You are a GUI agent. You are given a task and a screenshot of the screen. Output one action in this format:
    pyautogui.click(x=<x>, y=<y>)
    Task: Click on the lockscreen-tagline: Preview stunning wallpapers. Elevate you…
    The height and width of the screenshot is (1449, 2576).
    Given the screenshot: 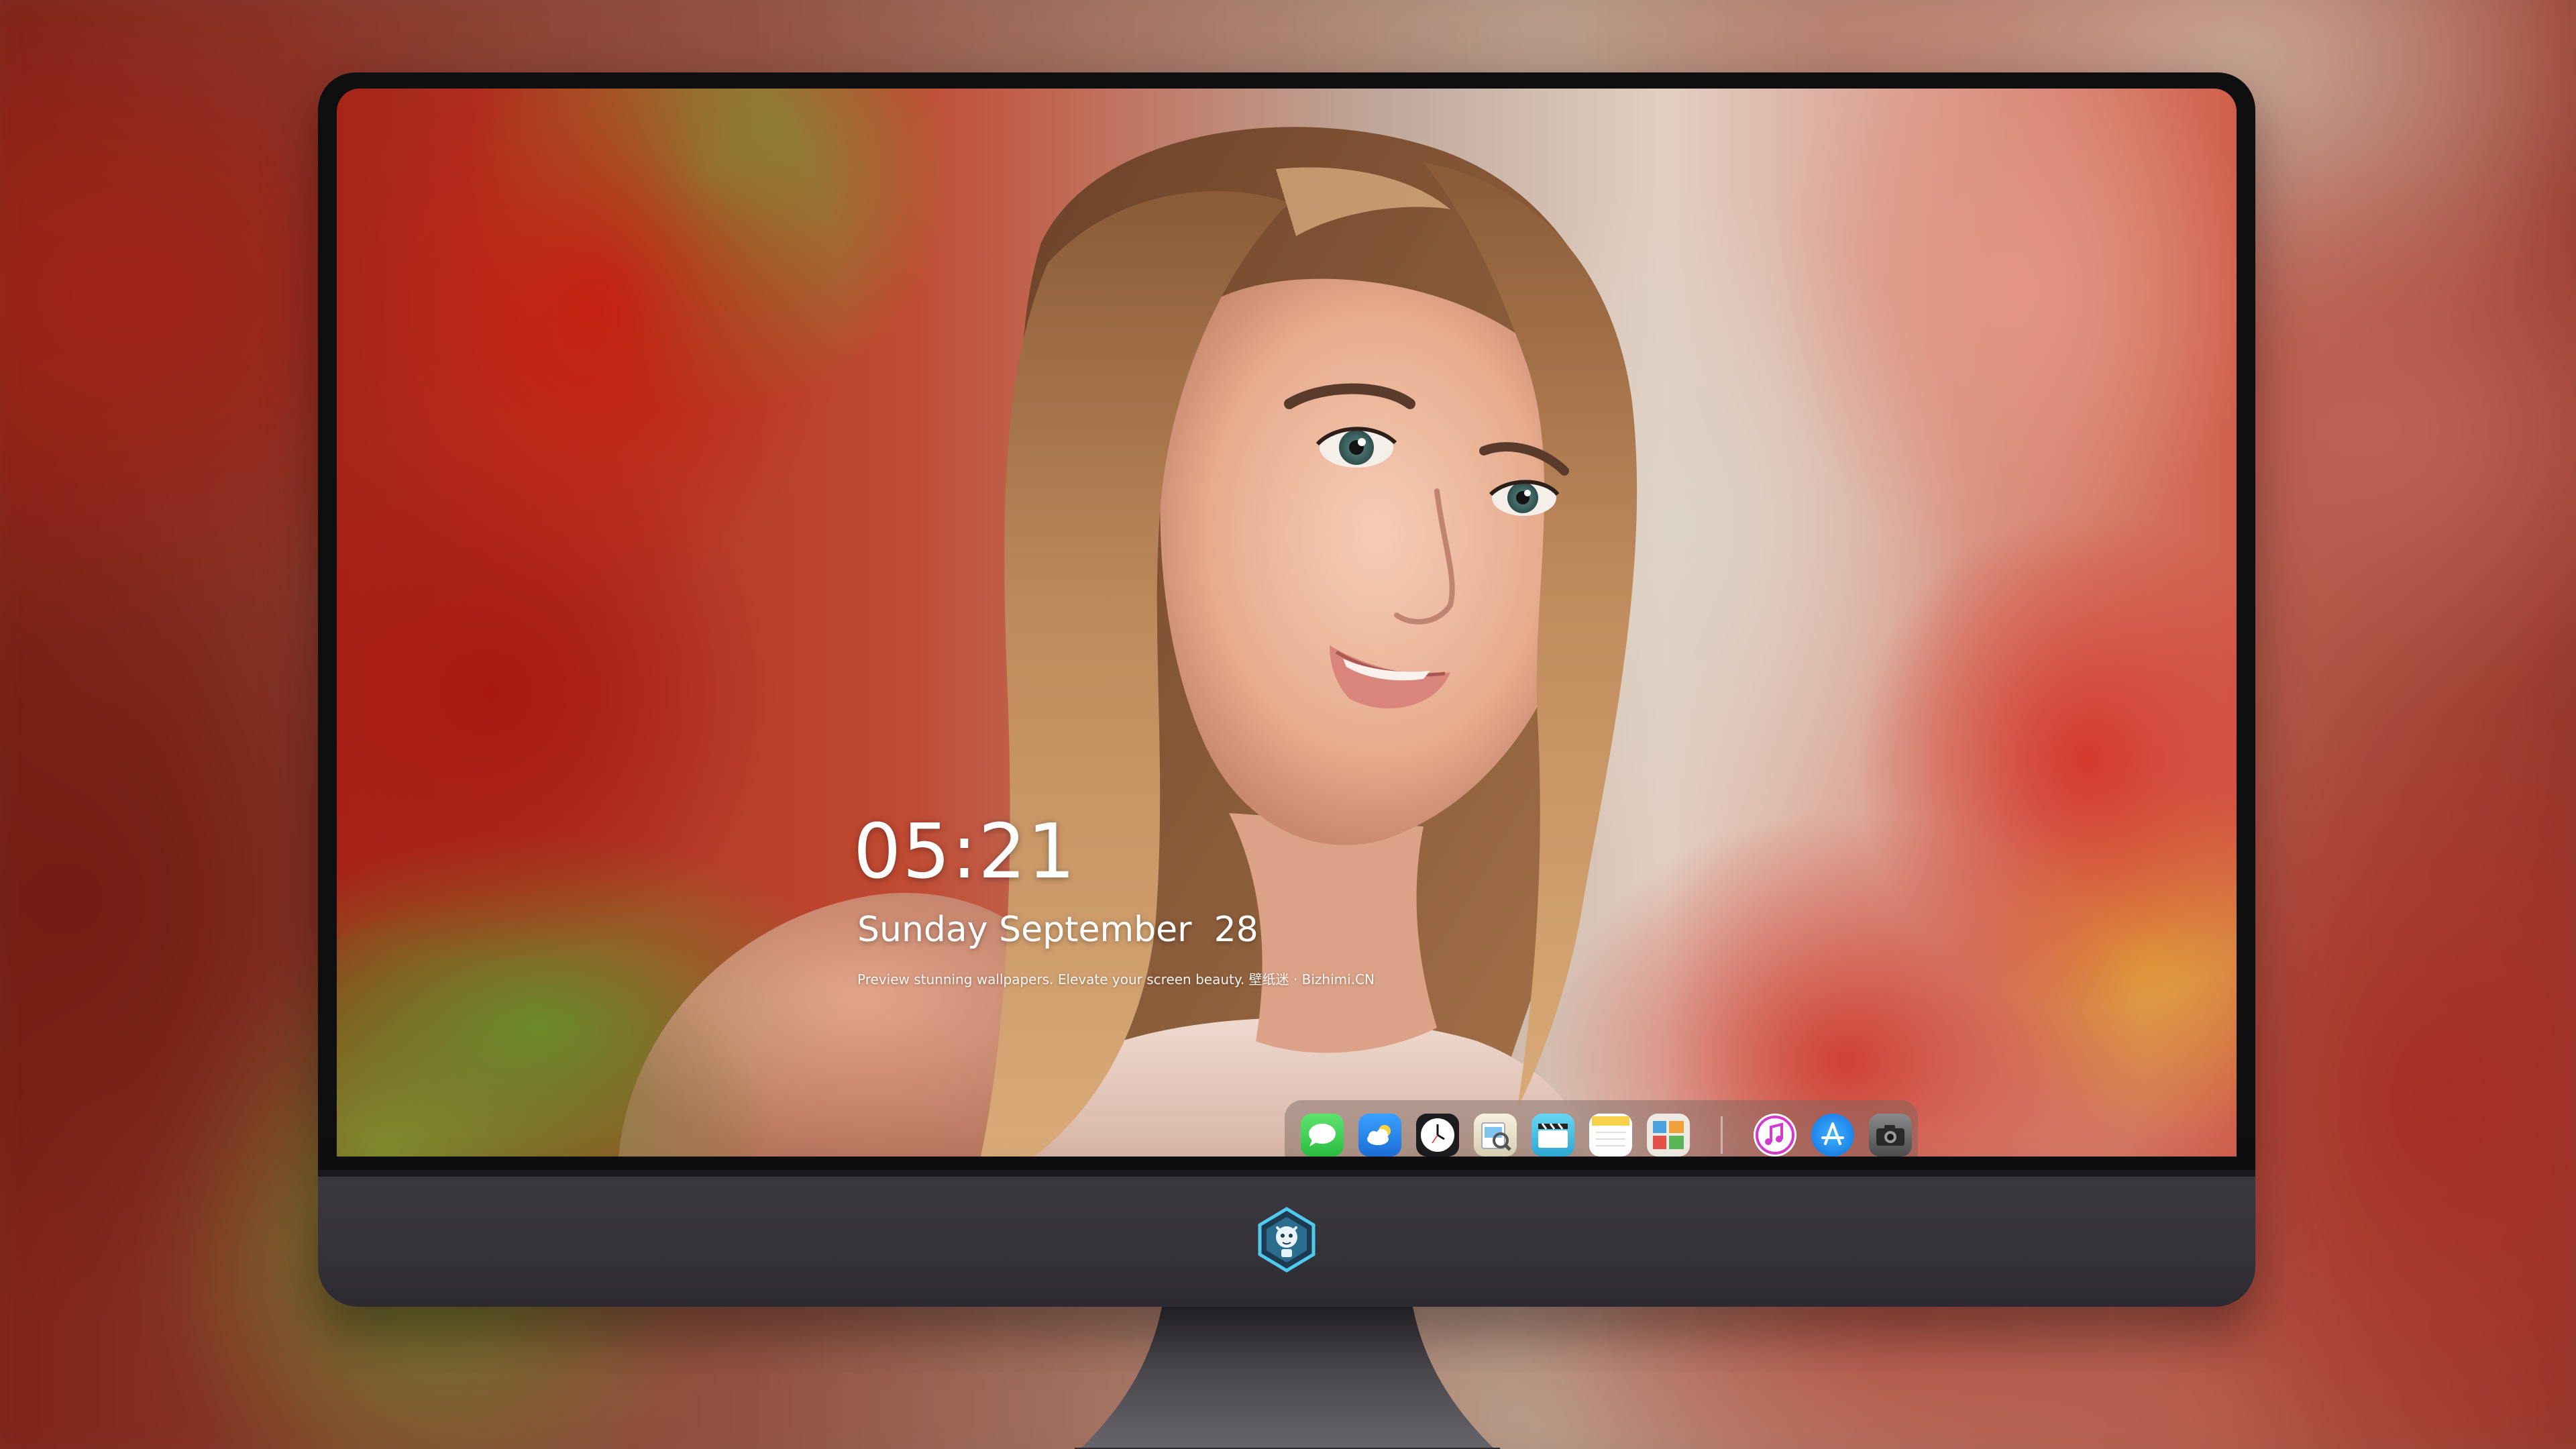 What is the action you would take?
    pyautogui.click(x=1116, y=979)
    